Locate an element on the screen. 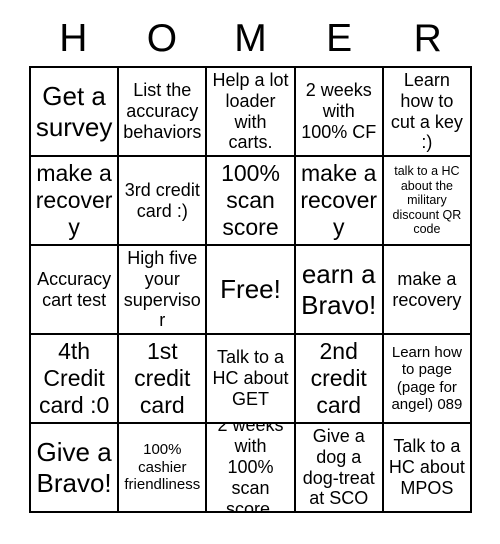  bingo-cell-r2c1: make a recovery is located at coordinates (75, 201).